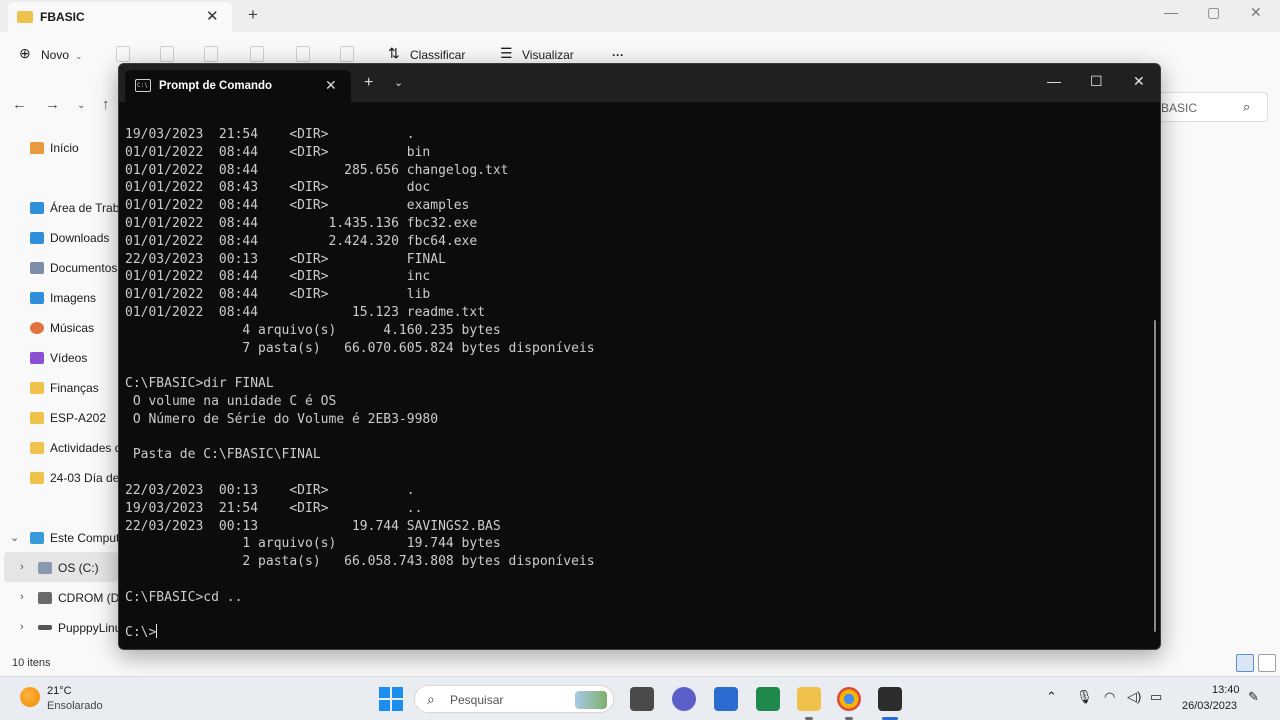 The width and height of the screenshot is (1280, 720). I want to click on sidebar-item-cdrom: CDROM (D:, so click(80, 601).